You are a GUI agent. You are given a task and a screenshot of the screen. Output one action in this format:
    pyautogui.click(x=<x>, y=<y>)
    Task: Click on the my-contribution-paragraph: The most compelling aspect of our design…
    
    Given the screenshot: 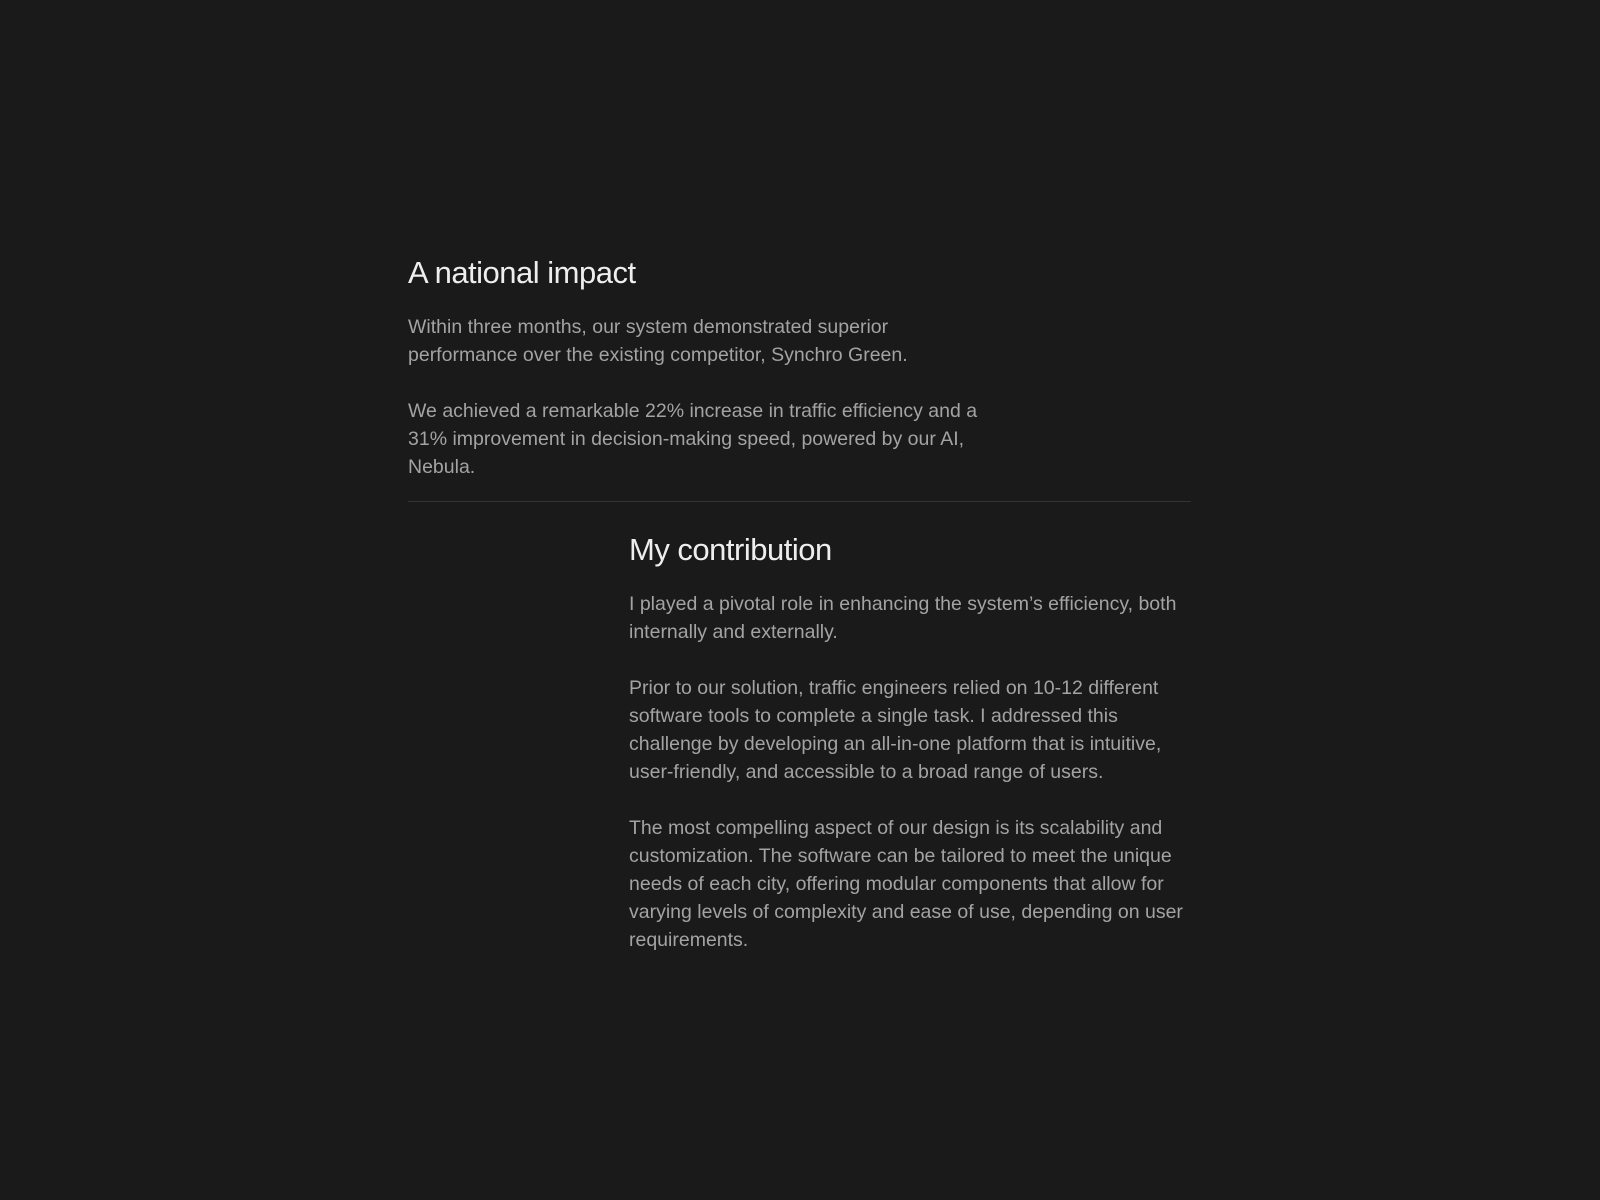 What is the action you would take?
    pyautogui.click(x=906, y=884)
    